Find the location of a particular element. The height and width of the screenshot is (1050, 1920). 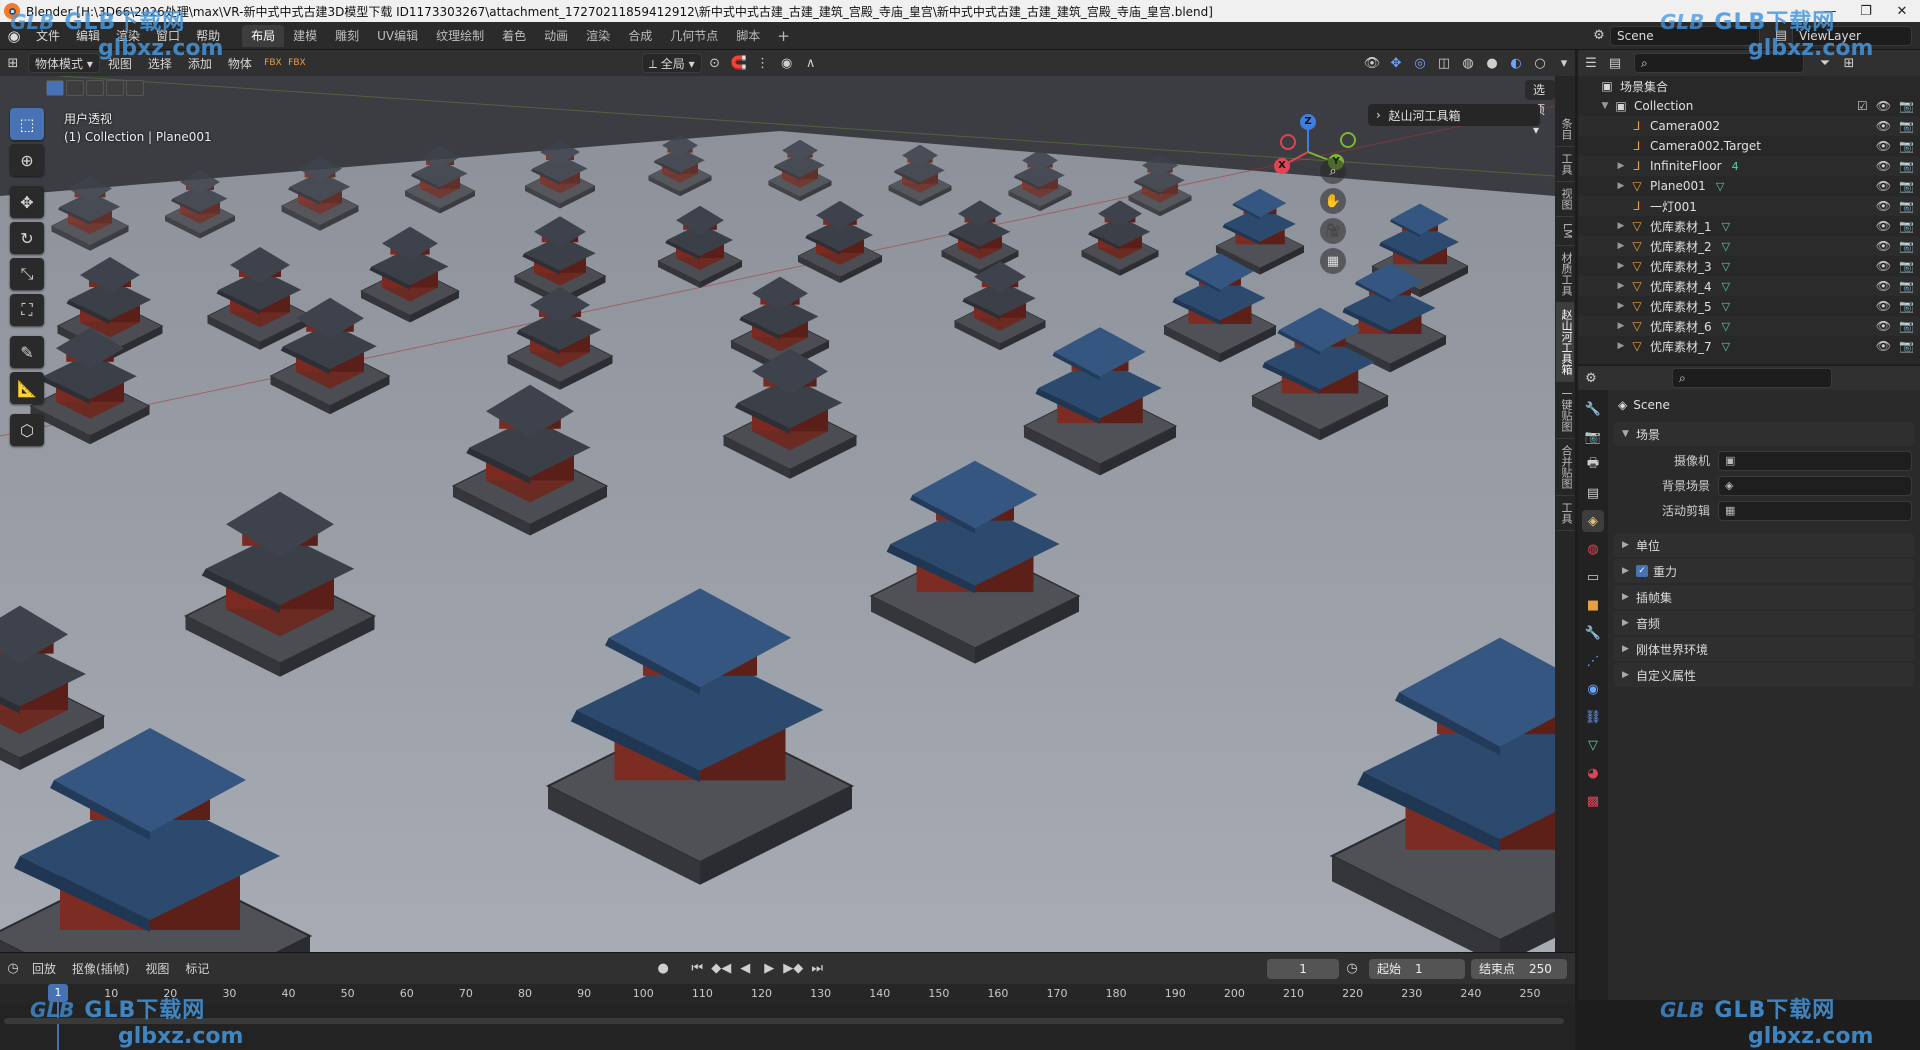

view-layer-properties-icon: ▤ is located at coordinates (1593, 493).